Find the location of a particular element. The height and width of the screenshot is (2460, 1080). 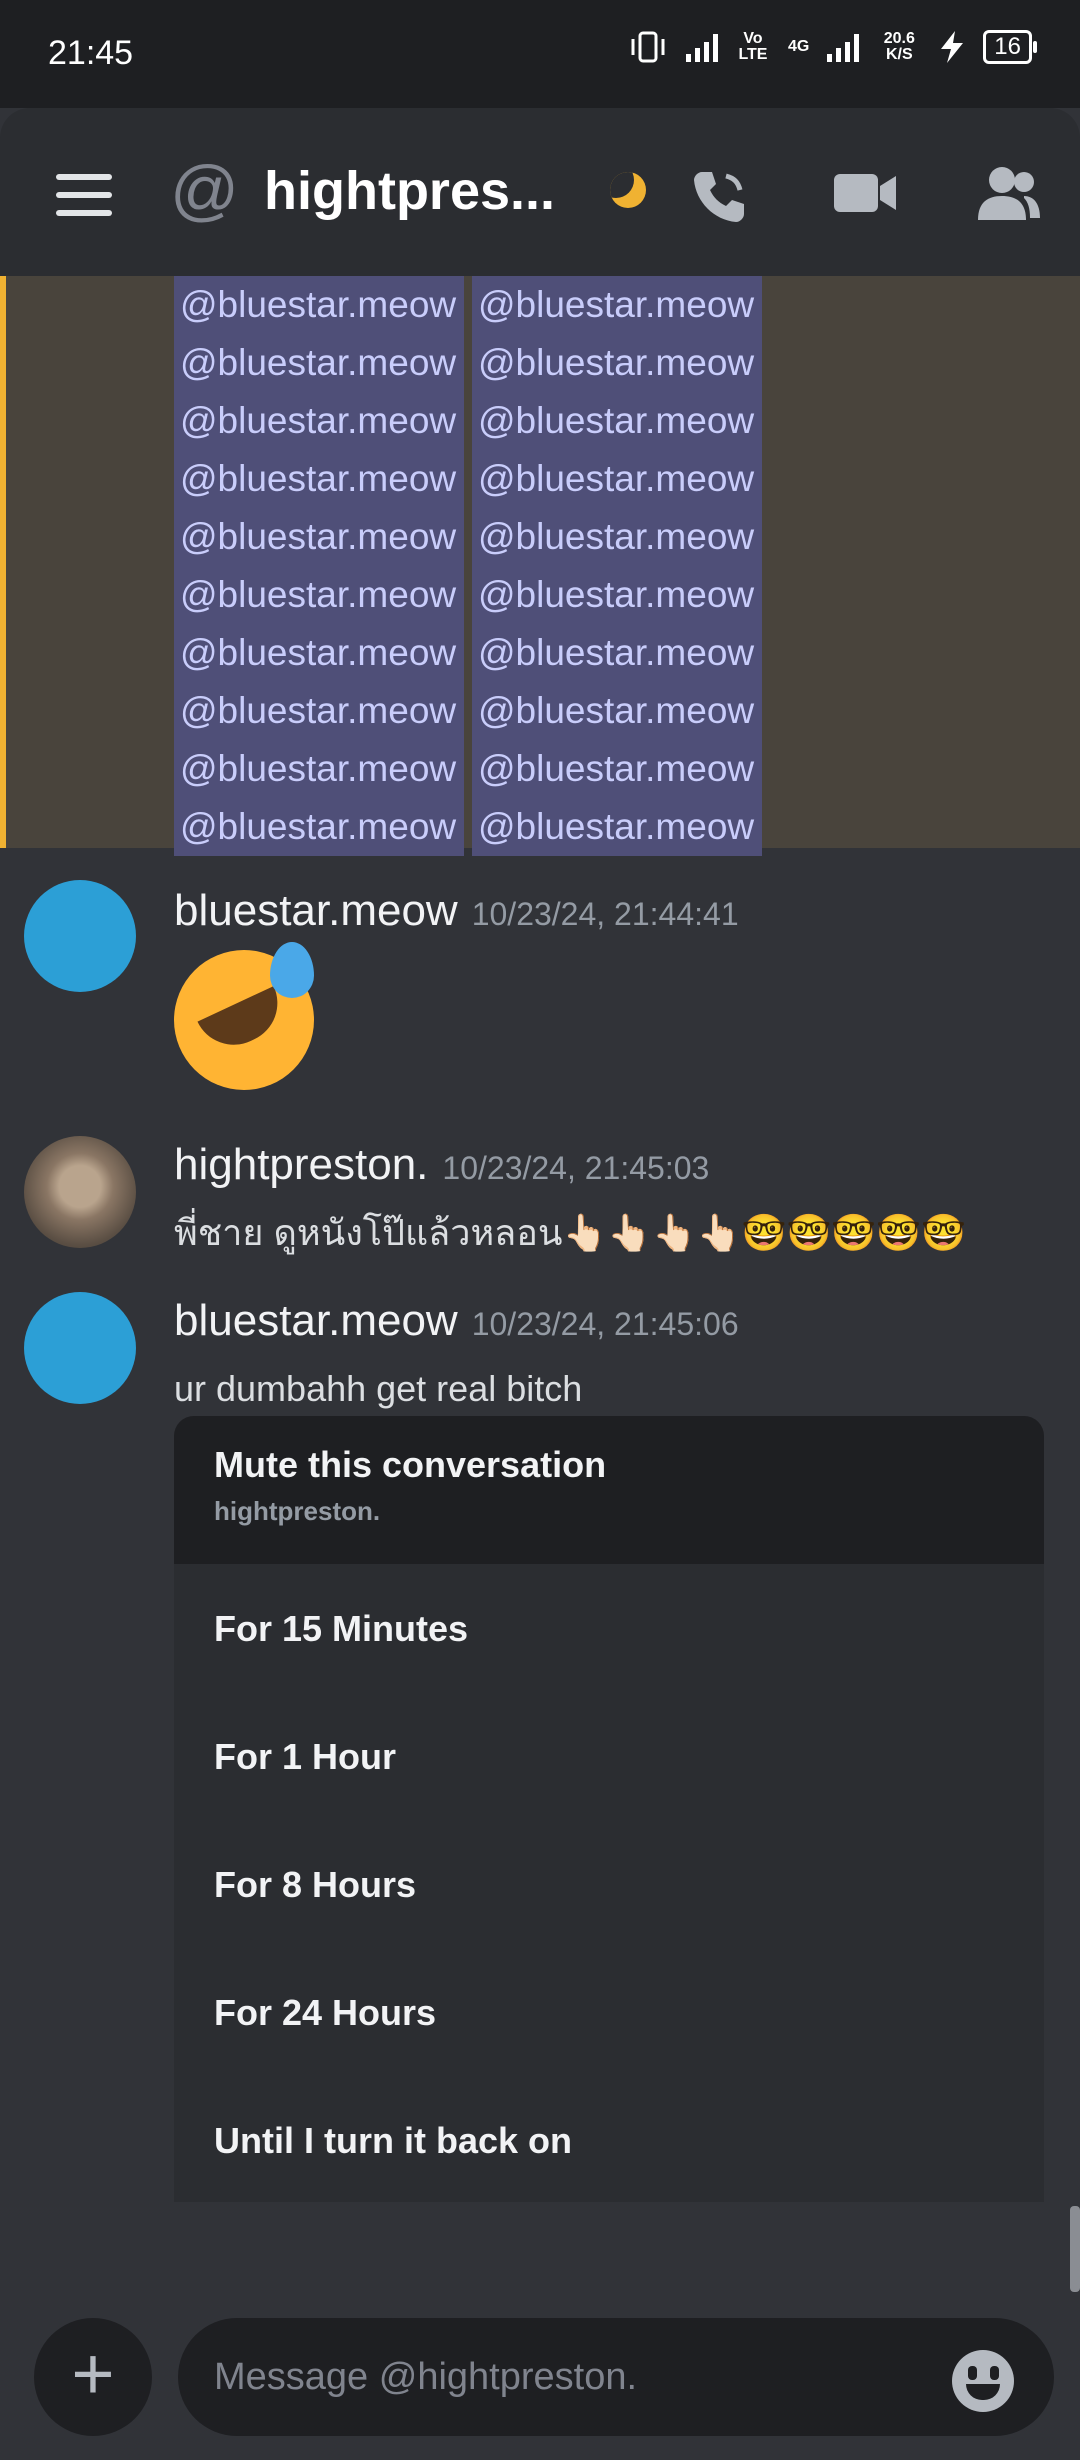

status-time: 21:45 is located at coordinates (91, 53).